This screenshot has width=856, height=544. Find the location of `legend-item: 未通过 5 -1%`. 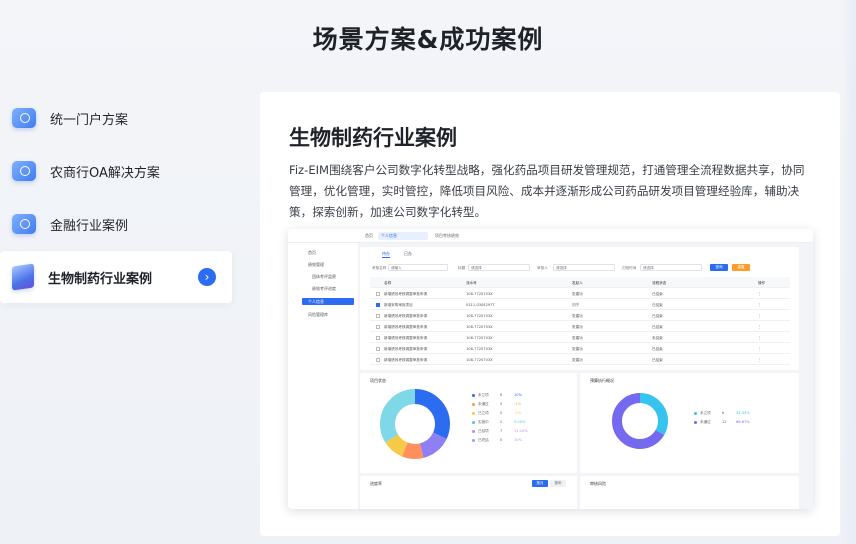

legend-item: 未通过 5 -1% is located at coordinates (517, 405).